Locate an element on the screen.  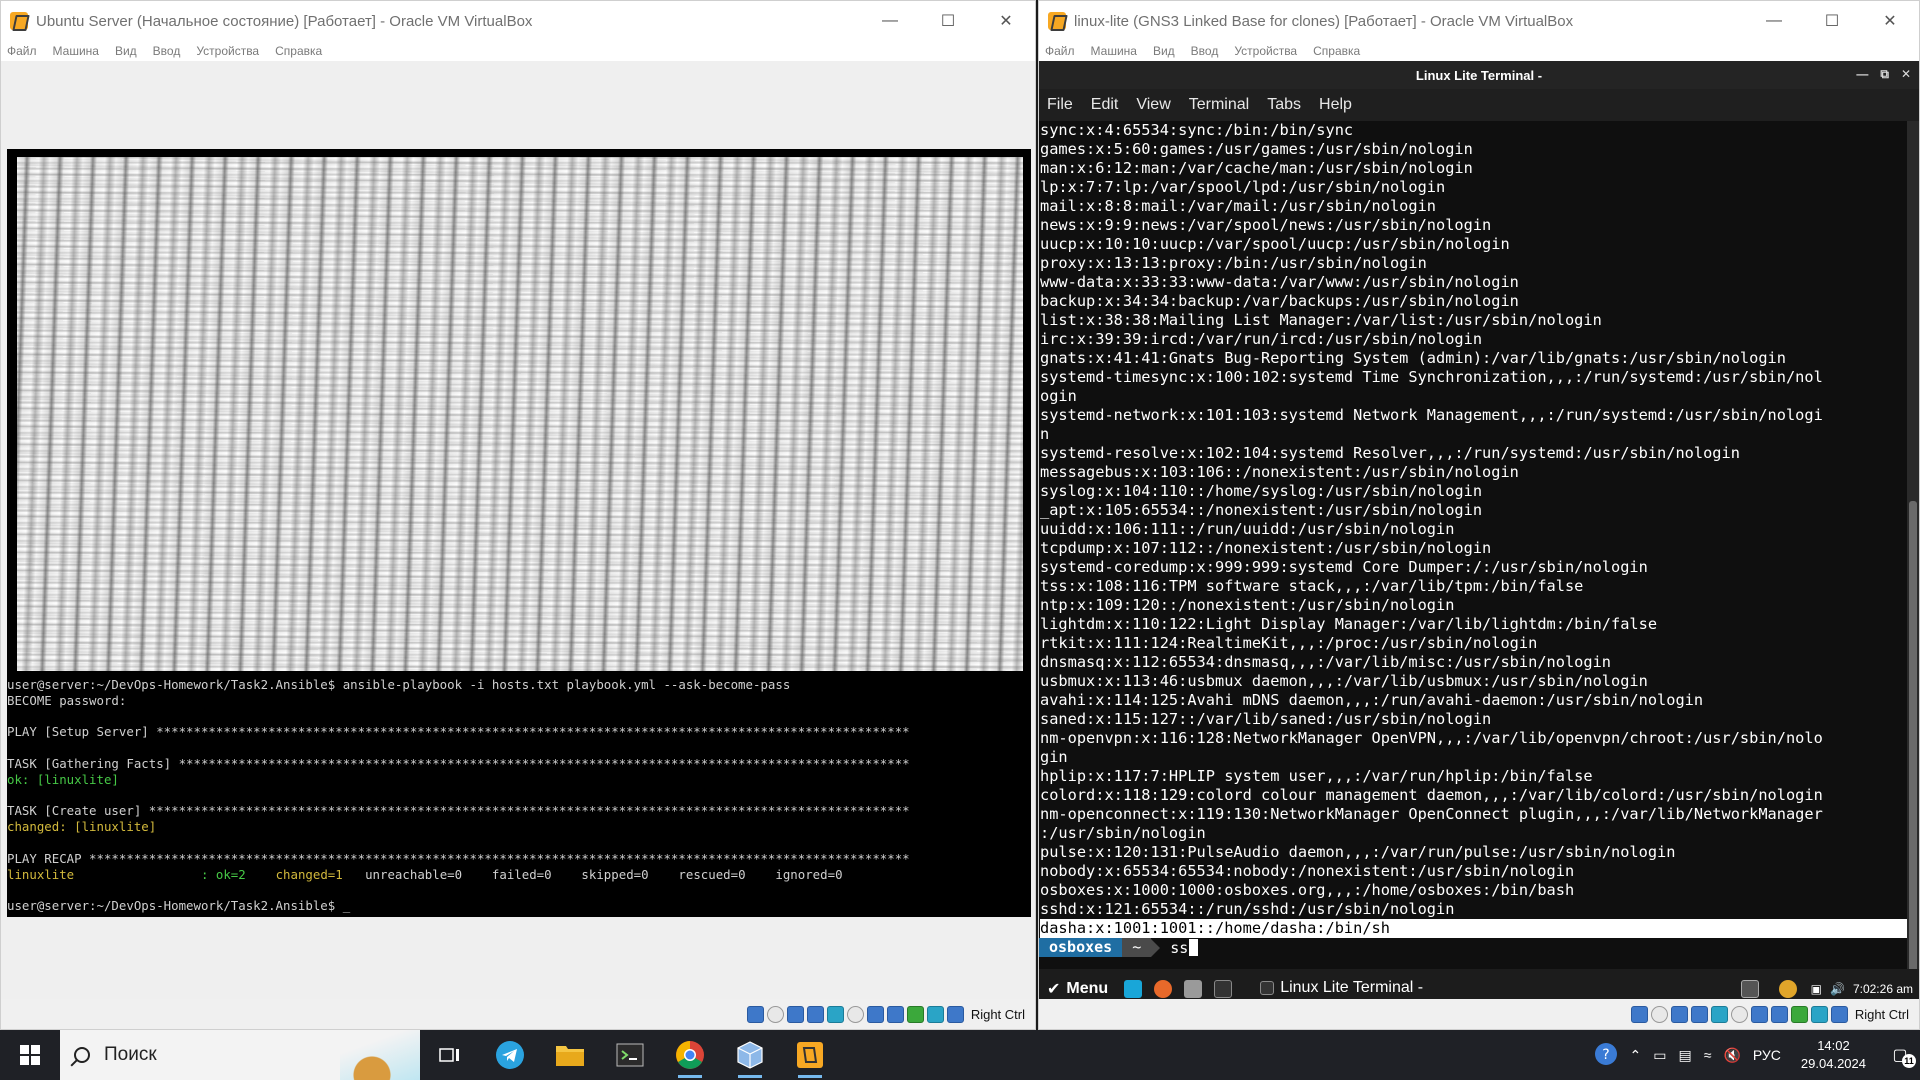
volume-muted-icon: 🔇 is located at coordinates (1731, 1055).